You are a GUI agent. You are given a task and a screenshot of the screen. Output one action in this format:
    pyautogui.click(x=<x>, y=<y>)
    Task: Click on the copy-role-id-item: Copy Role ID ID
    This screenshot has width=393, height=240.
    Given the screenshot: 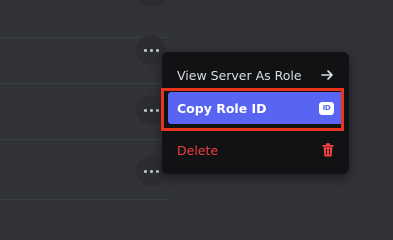 What is the action you would take?
    pyautogui.click(x=255, y=108)
    